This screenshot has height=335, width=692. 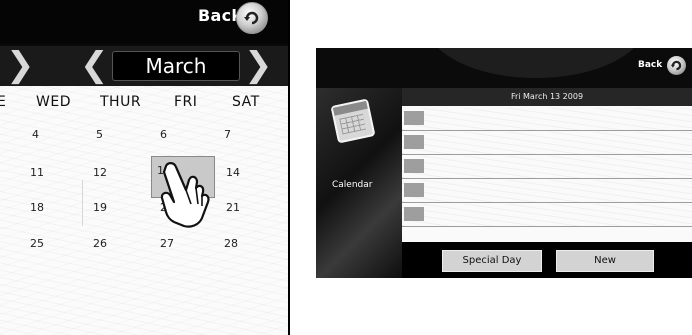 I want to click on day-cell: 18, so click(x=37, y=207).